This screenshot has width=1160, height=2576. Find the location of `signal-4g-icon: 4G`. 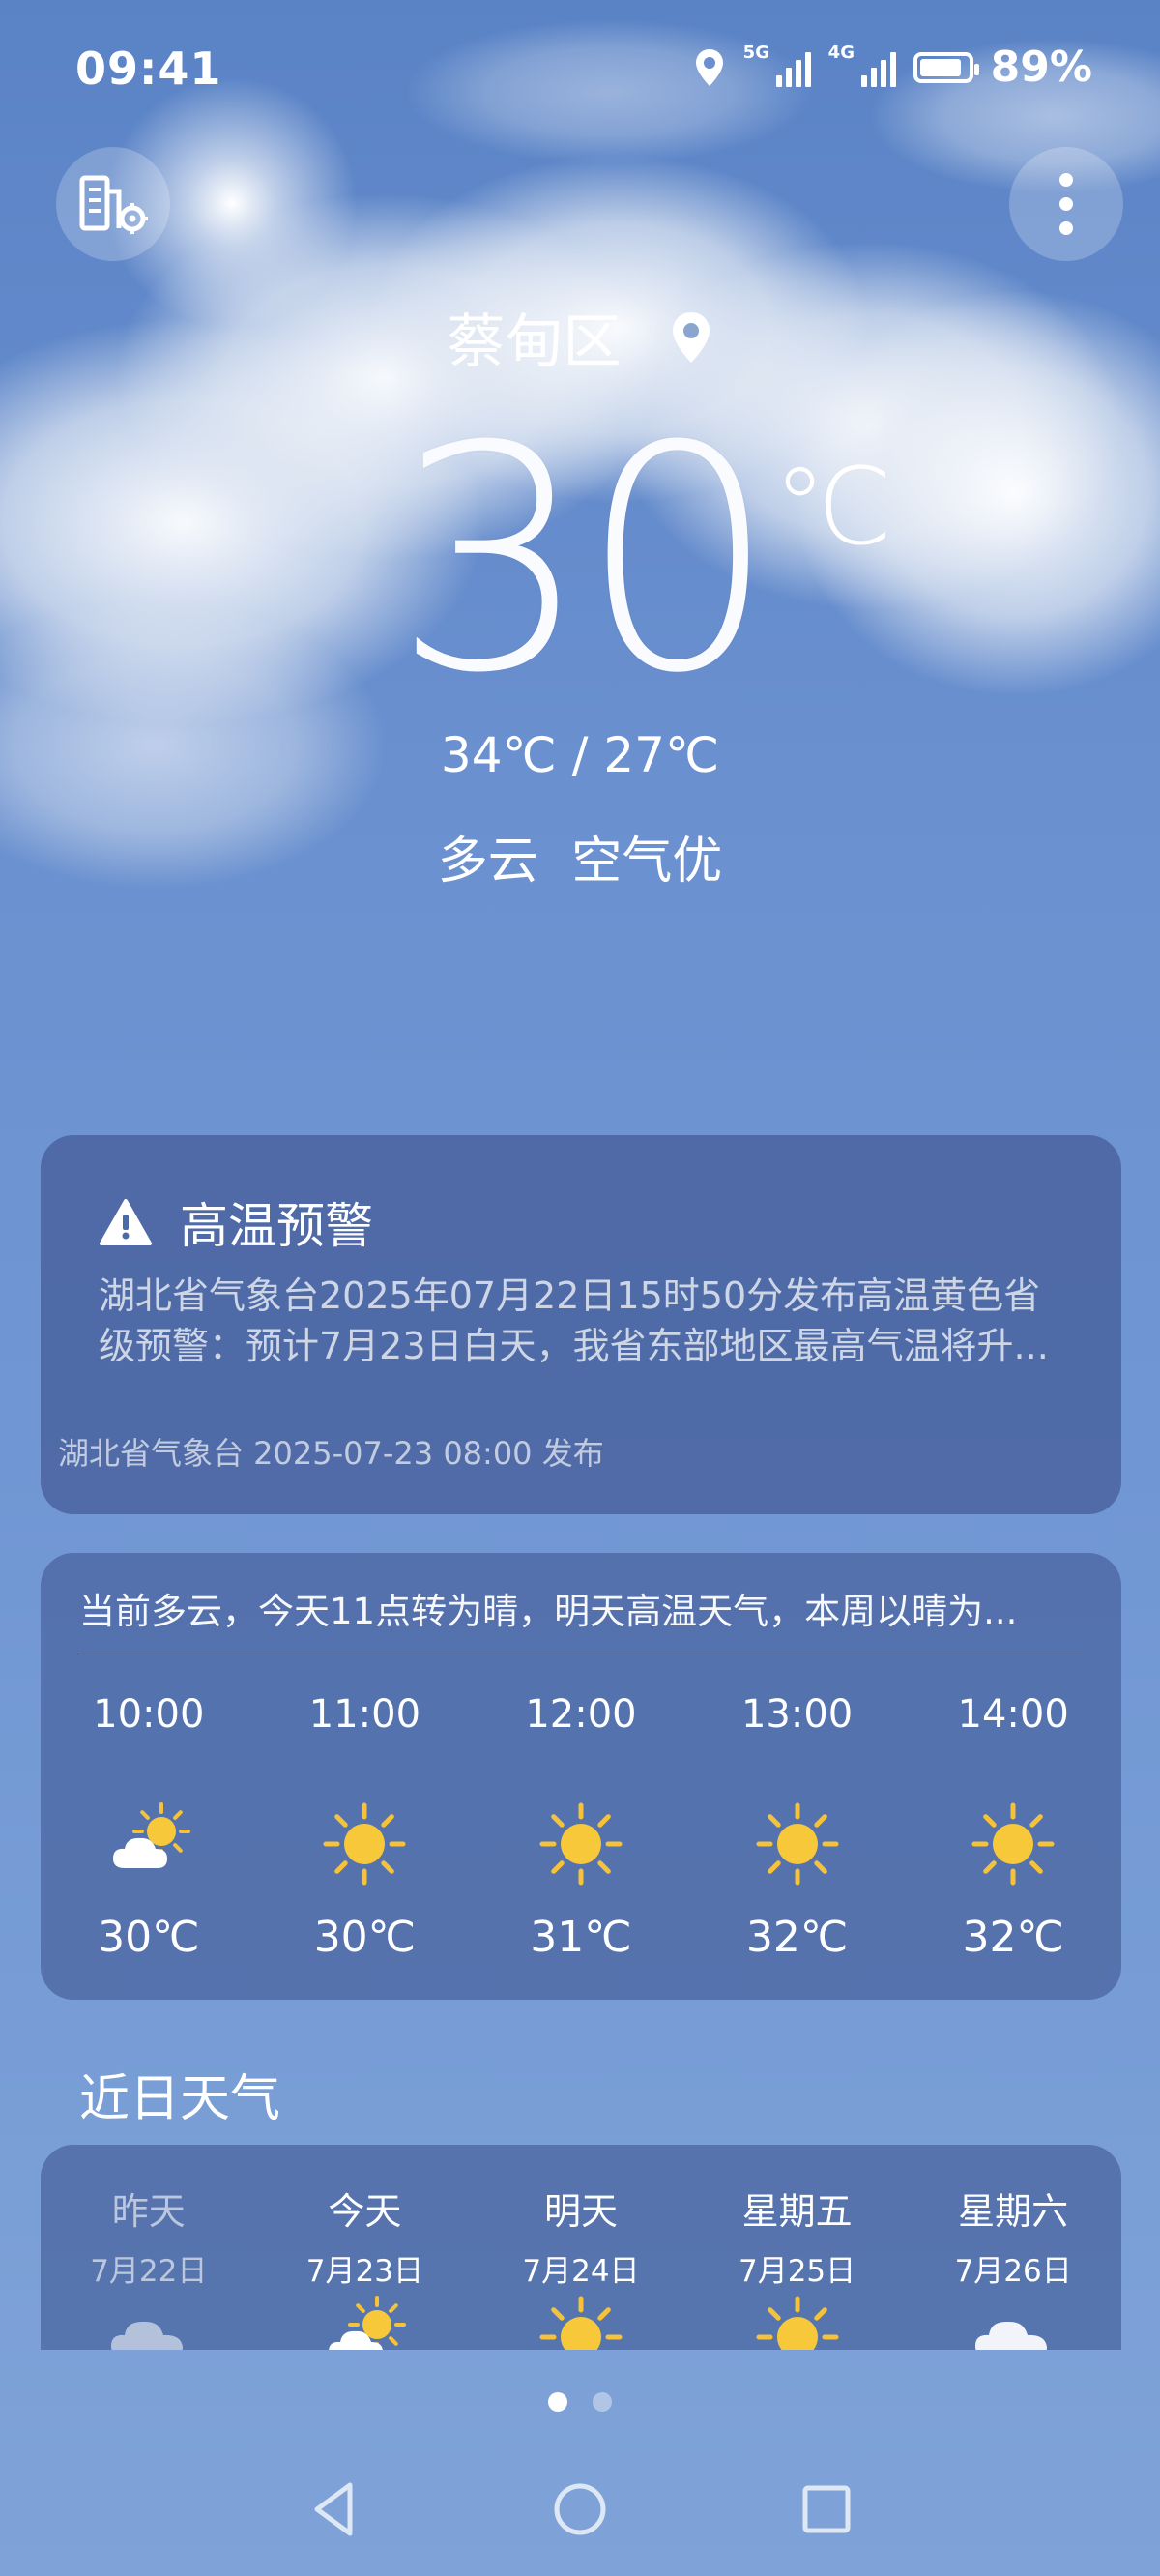

signal-4g-icon: 4G is located at coordinates (862, 65).